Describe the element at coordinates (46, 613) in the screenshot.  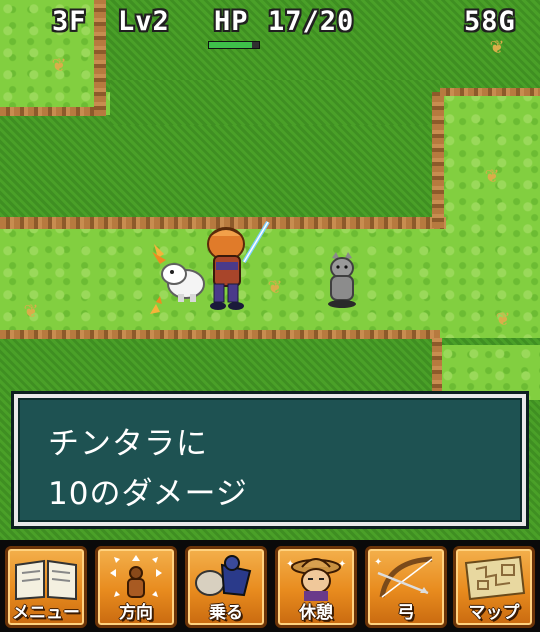
I see `menu-button-label: メニュー` at that location.